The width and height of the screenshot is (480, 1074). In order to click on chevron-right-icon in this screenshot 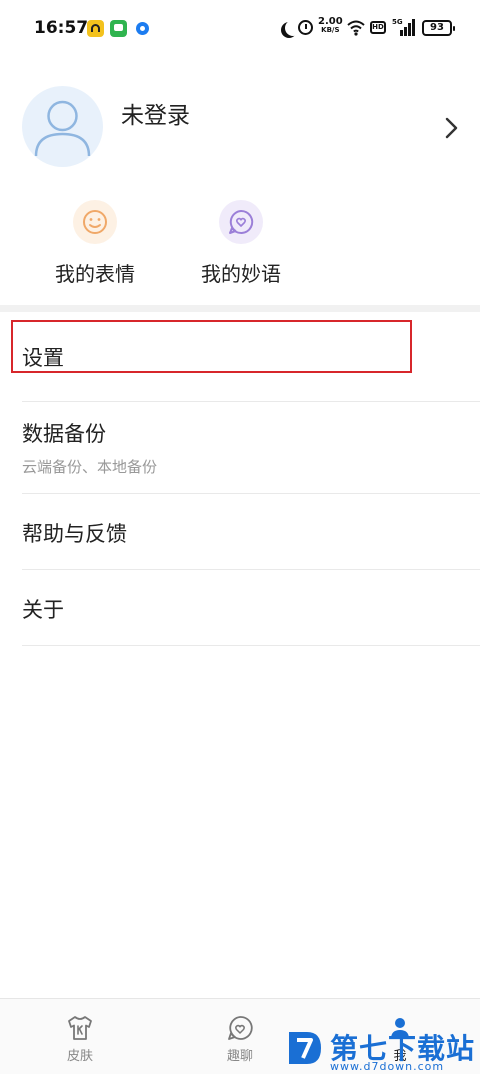, I will do `click(452, 128)`.